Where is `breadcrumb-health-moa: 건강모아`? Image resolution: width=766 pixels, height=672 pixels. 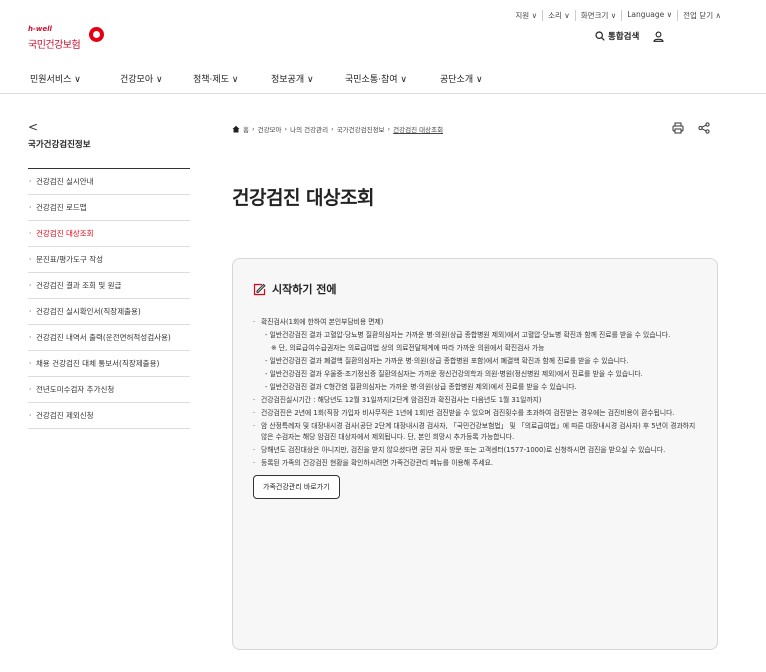
breadcrumb-health-moa: 건강모아 is located at coordinates (270, 129).